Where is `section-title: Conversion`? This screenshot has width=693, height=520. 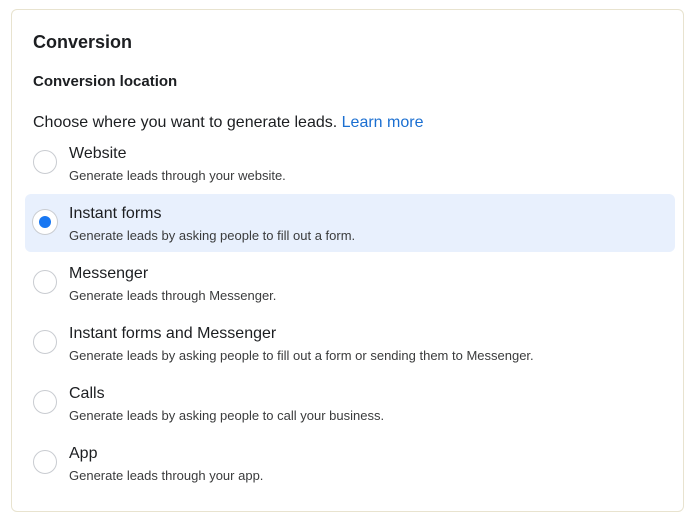
section-title: Conversion is located at coordinates (83, 42).